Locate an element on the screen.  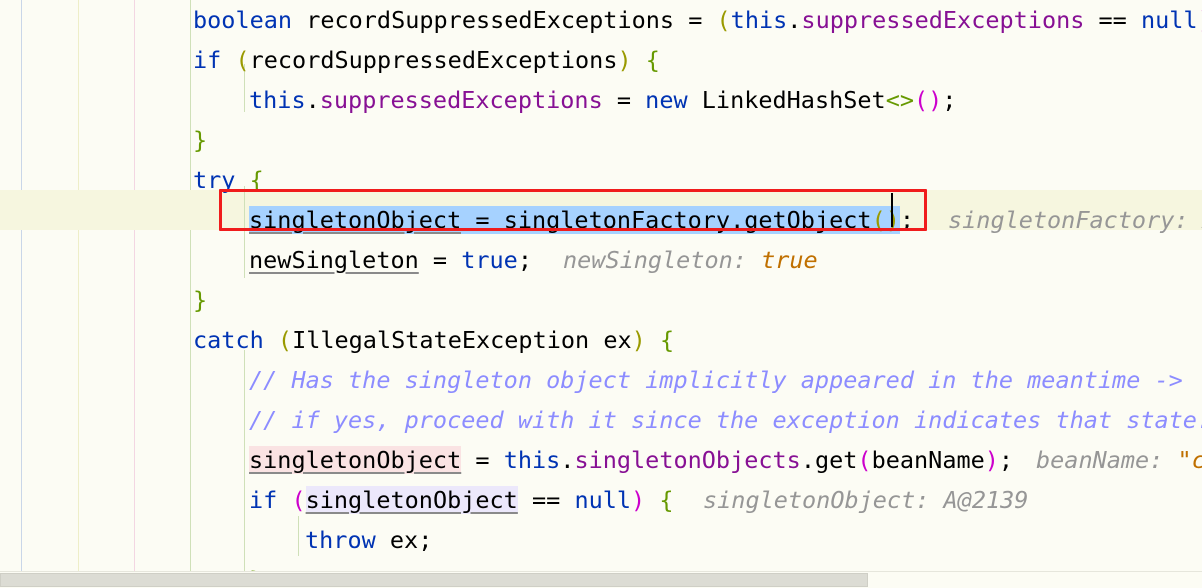
code-token: () is located at coordinates (928, 100).